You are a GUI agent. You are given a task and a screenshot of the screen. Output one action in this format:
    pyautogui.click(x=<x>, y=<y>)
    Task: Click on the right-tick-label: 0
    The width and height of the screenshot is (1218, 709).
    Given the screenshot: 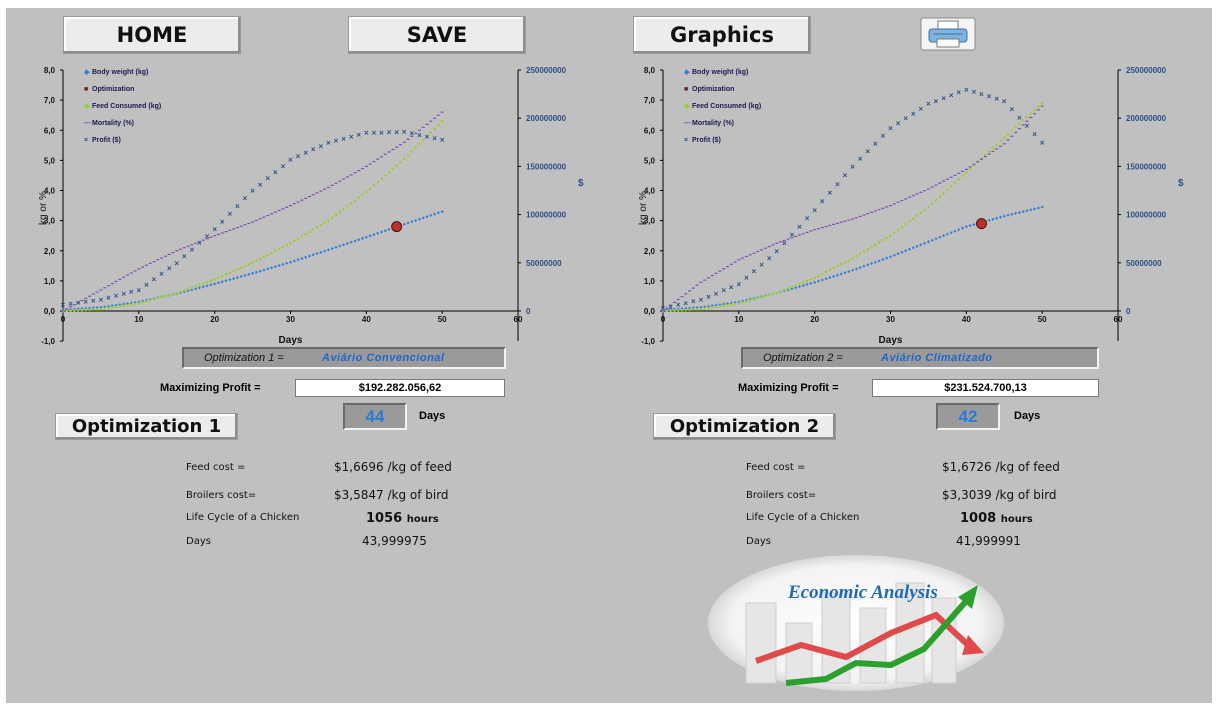 What is the action you would take?
    pyautogui.click(x=1128, y=311)
    